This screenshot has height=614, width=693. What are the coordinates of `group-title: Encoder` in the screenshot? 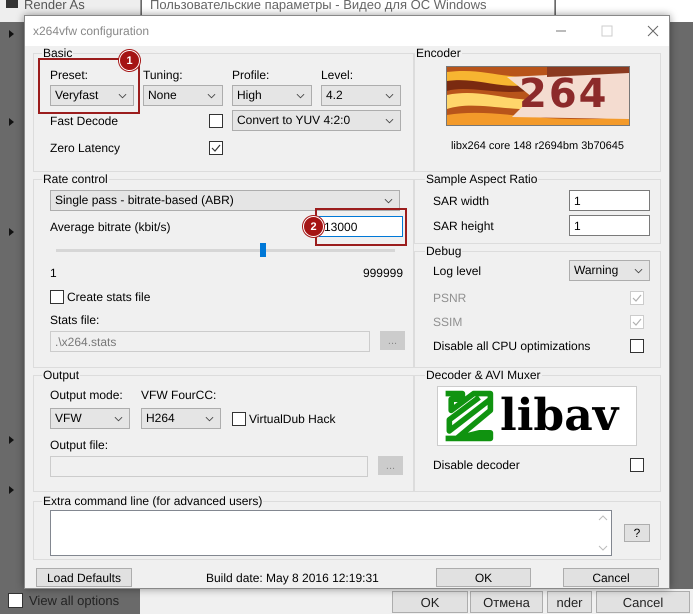 It's located at (438, 53).